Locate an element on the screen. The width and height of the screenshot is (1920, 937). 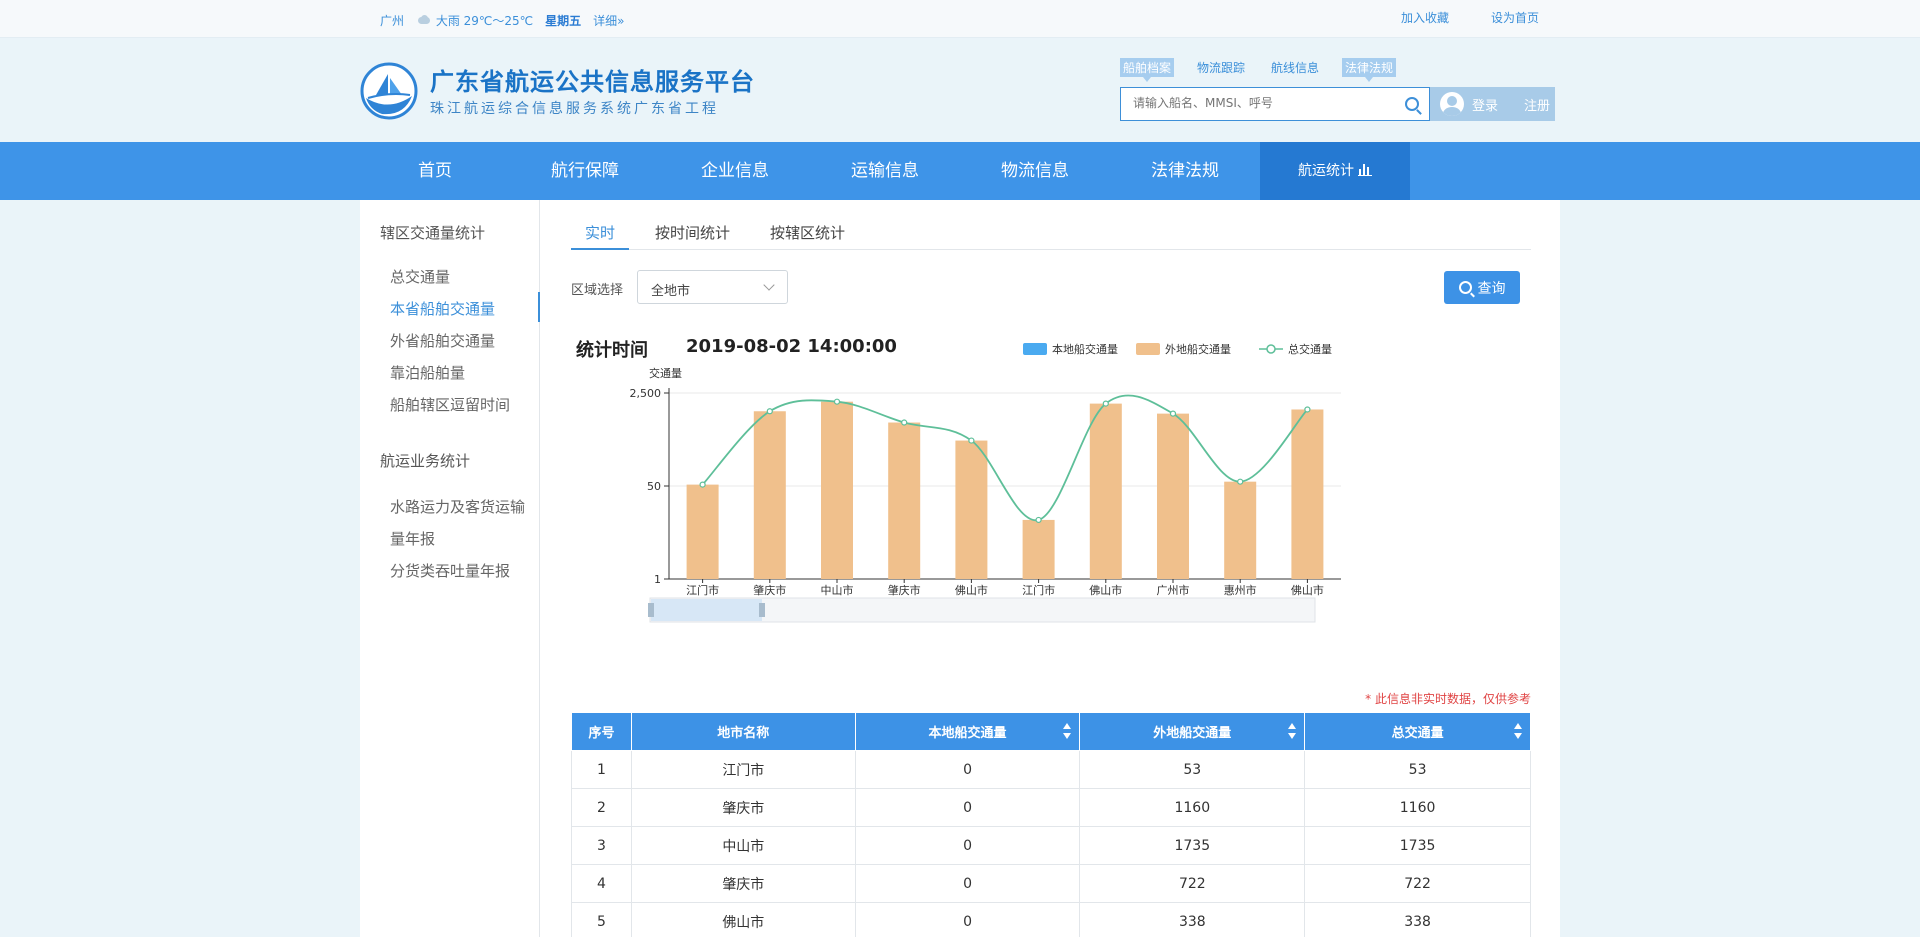
sidebar-item-local: 本省船舶交通量 is located at coordinates (442, 308).